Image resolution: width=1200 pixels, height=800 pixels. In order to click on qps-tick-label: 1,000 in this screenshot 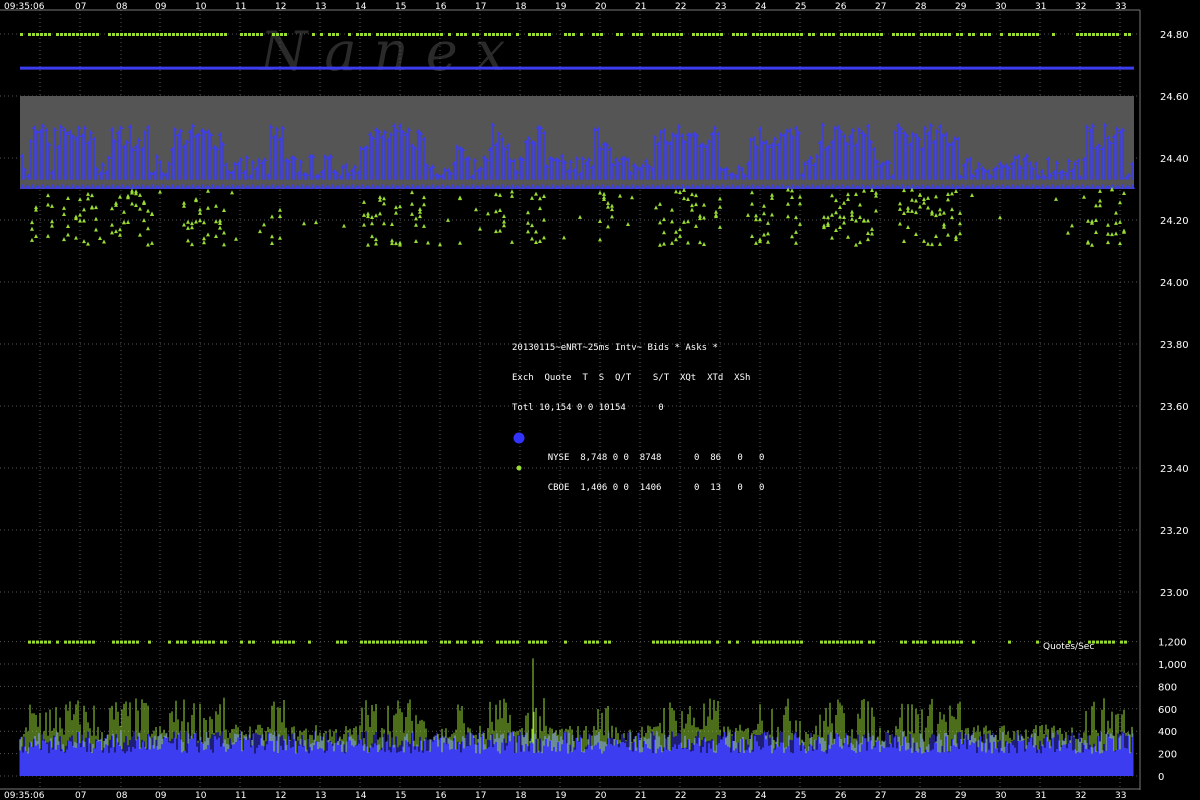, I will do `click(1172, 665)`.